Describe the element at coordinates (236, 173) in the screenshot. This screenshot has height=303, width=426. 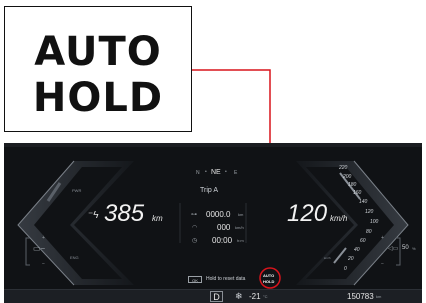
I see `compass-e: E` at that location.